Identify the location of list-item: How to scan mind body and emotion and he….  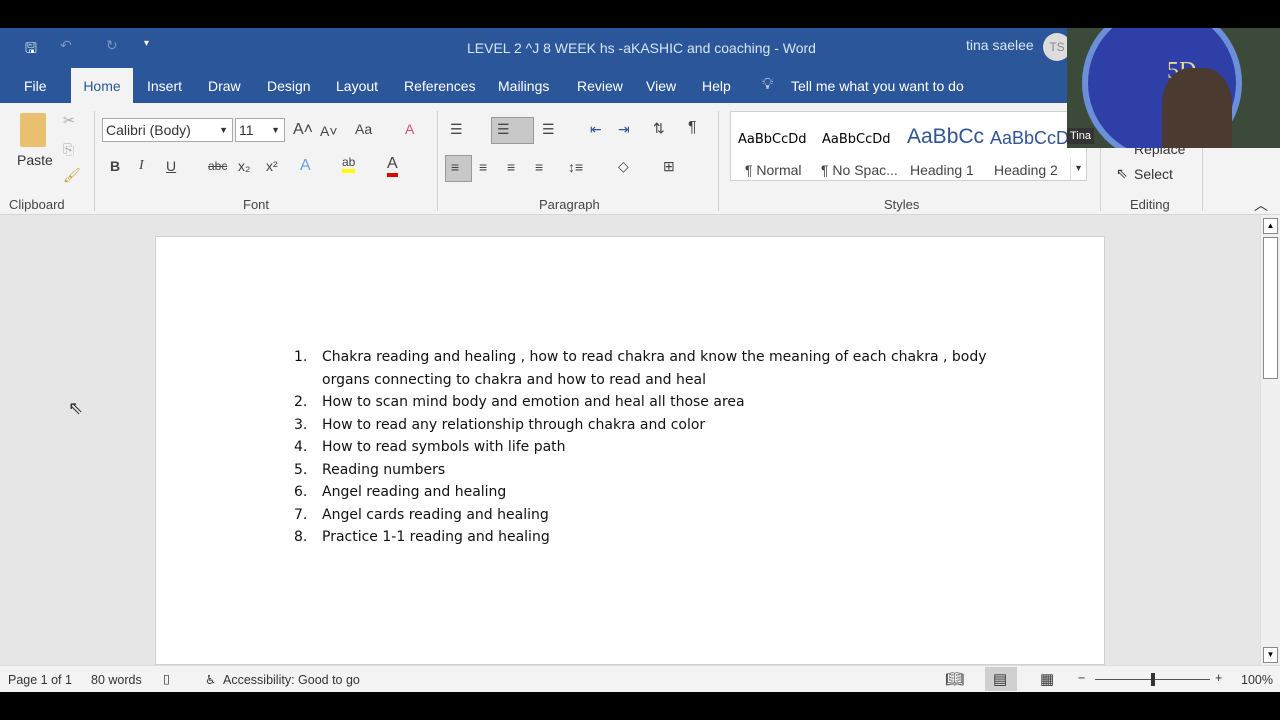
(533, 402).